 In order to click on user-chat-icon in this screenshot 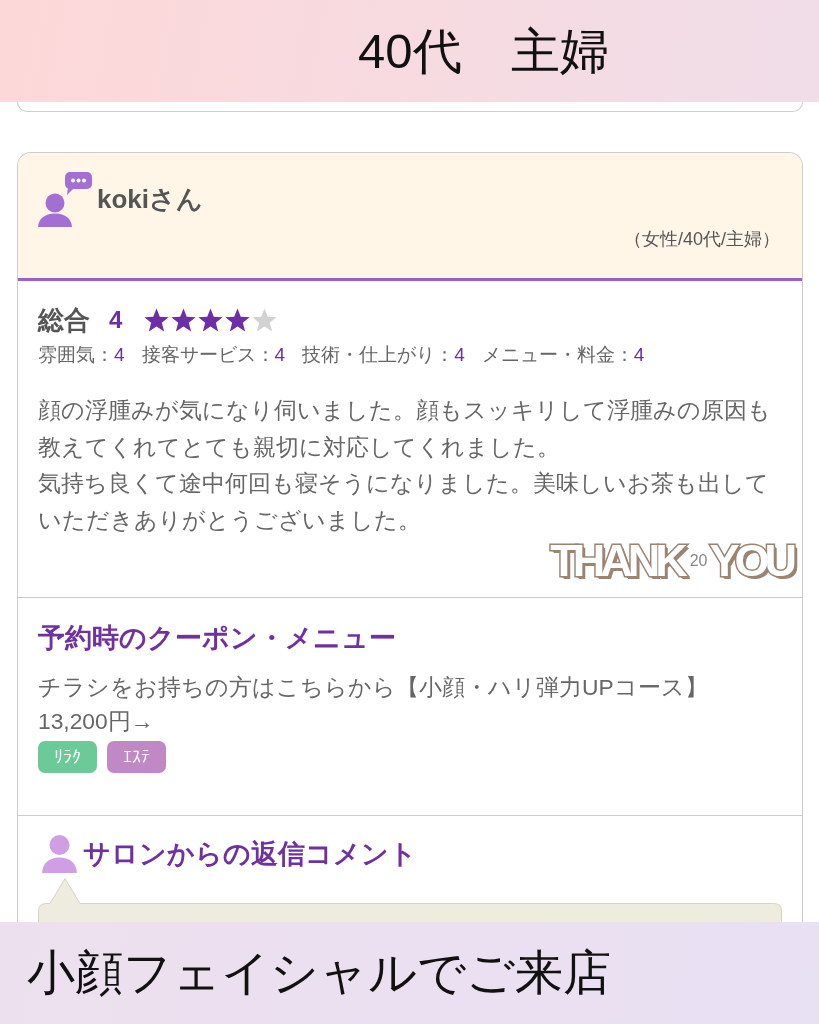, I will do `click(65, 199)`.